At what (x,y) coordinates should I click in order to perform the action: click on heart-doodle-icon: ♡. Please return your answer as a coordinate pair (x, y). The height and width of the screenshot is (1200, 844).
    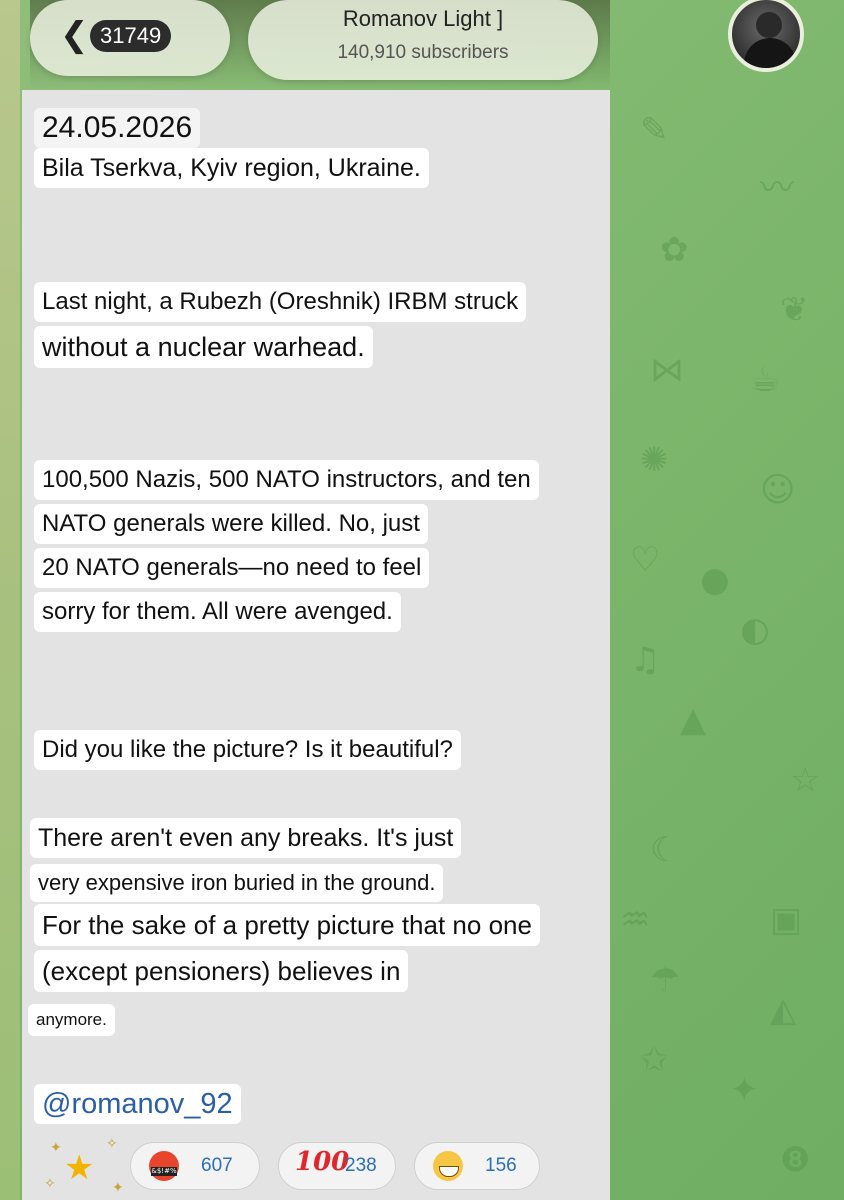
    Looking at the image, I should click on (645, 560).